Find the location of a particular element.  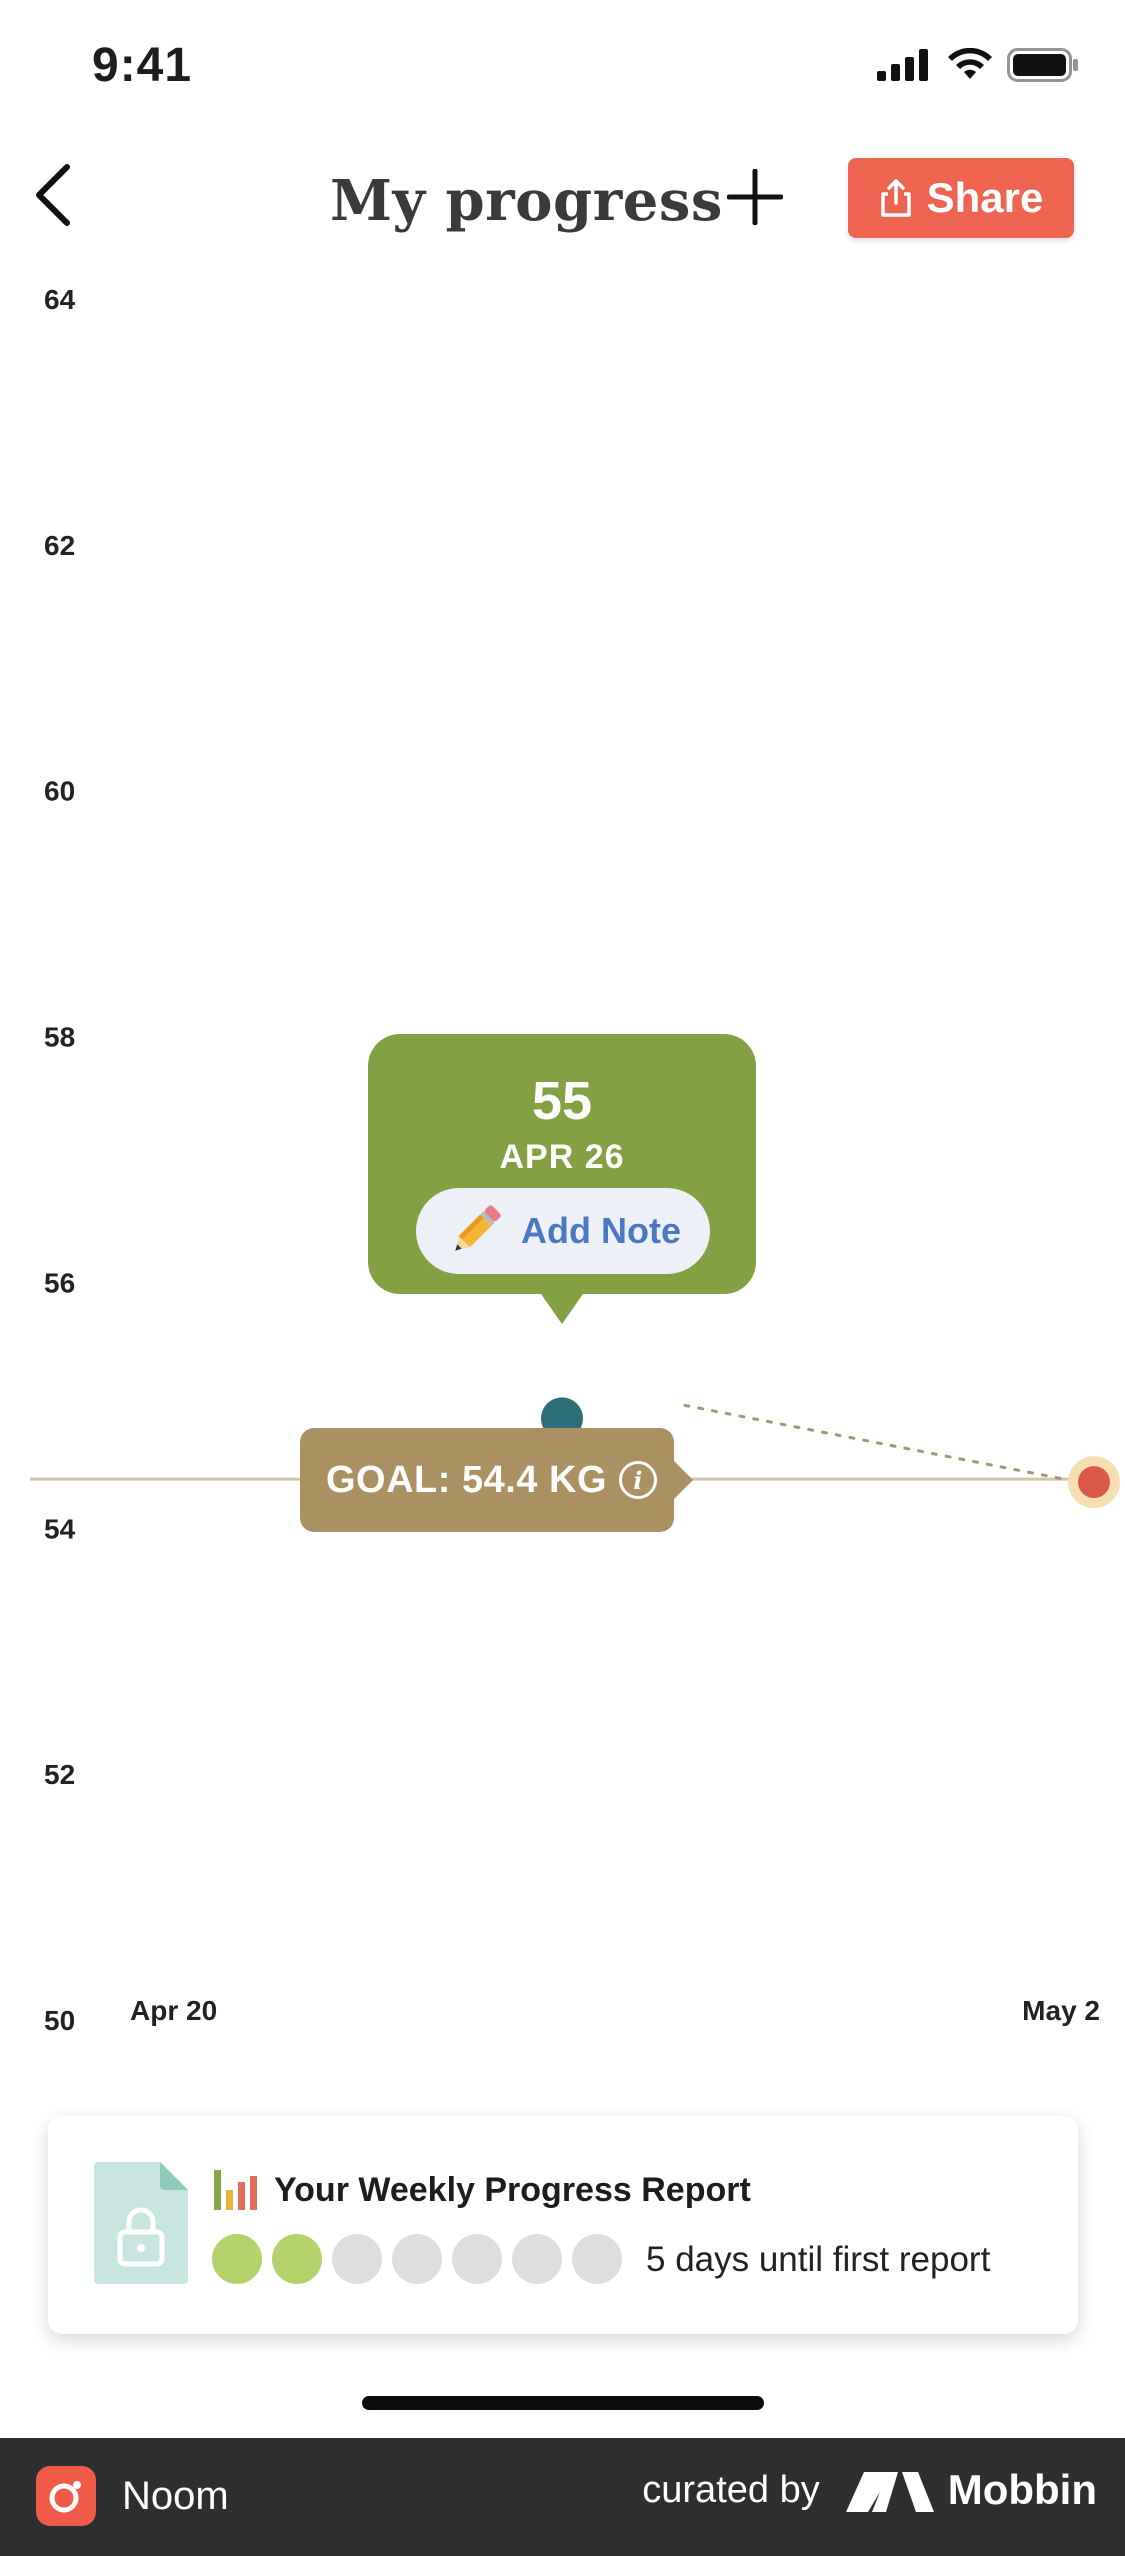

add-note-button: Add Note is located at coordinates (563, 1231).